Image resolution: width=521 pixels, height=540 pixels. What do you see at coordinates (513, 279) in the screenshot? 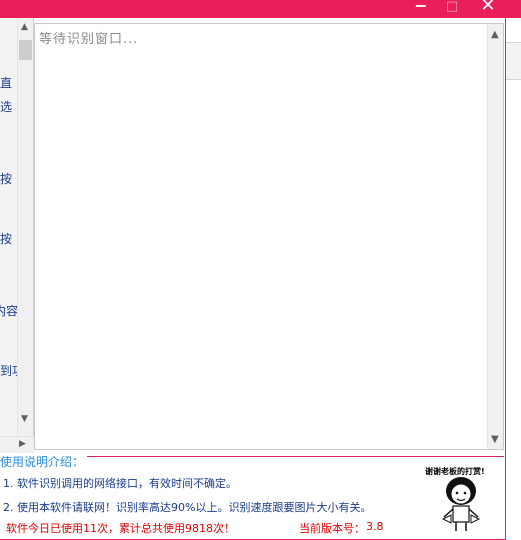
I see `right-window-edge` at bounding box center [513, 279].